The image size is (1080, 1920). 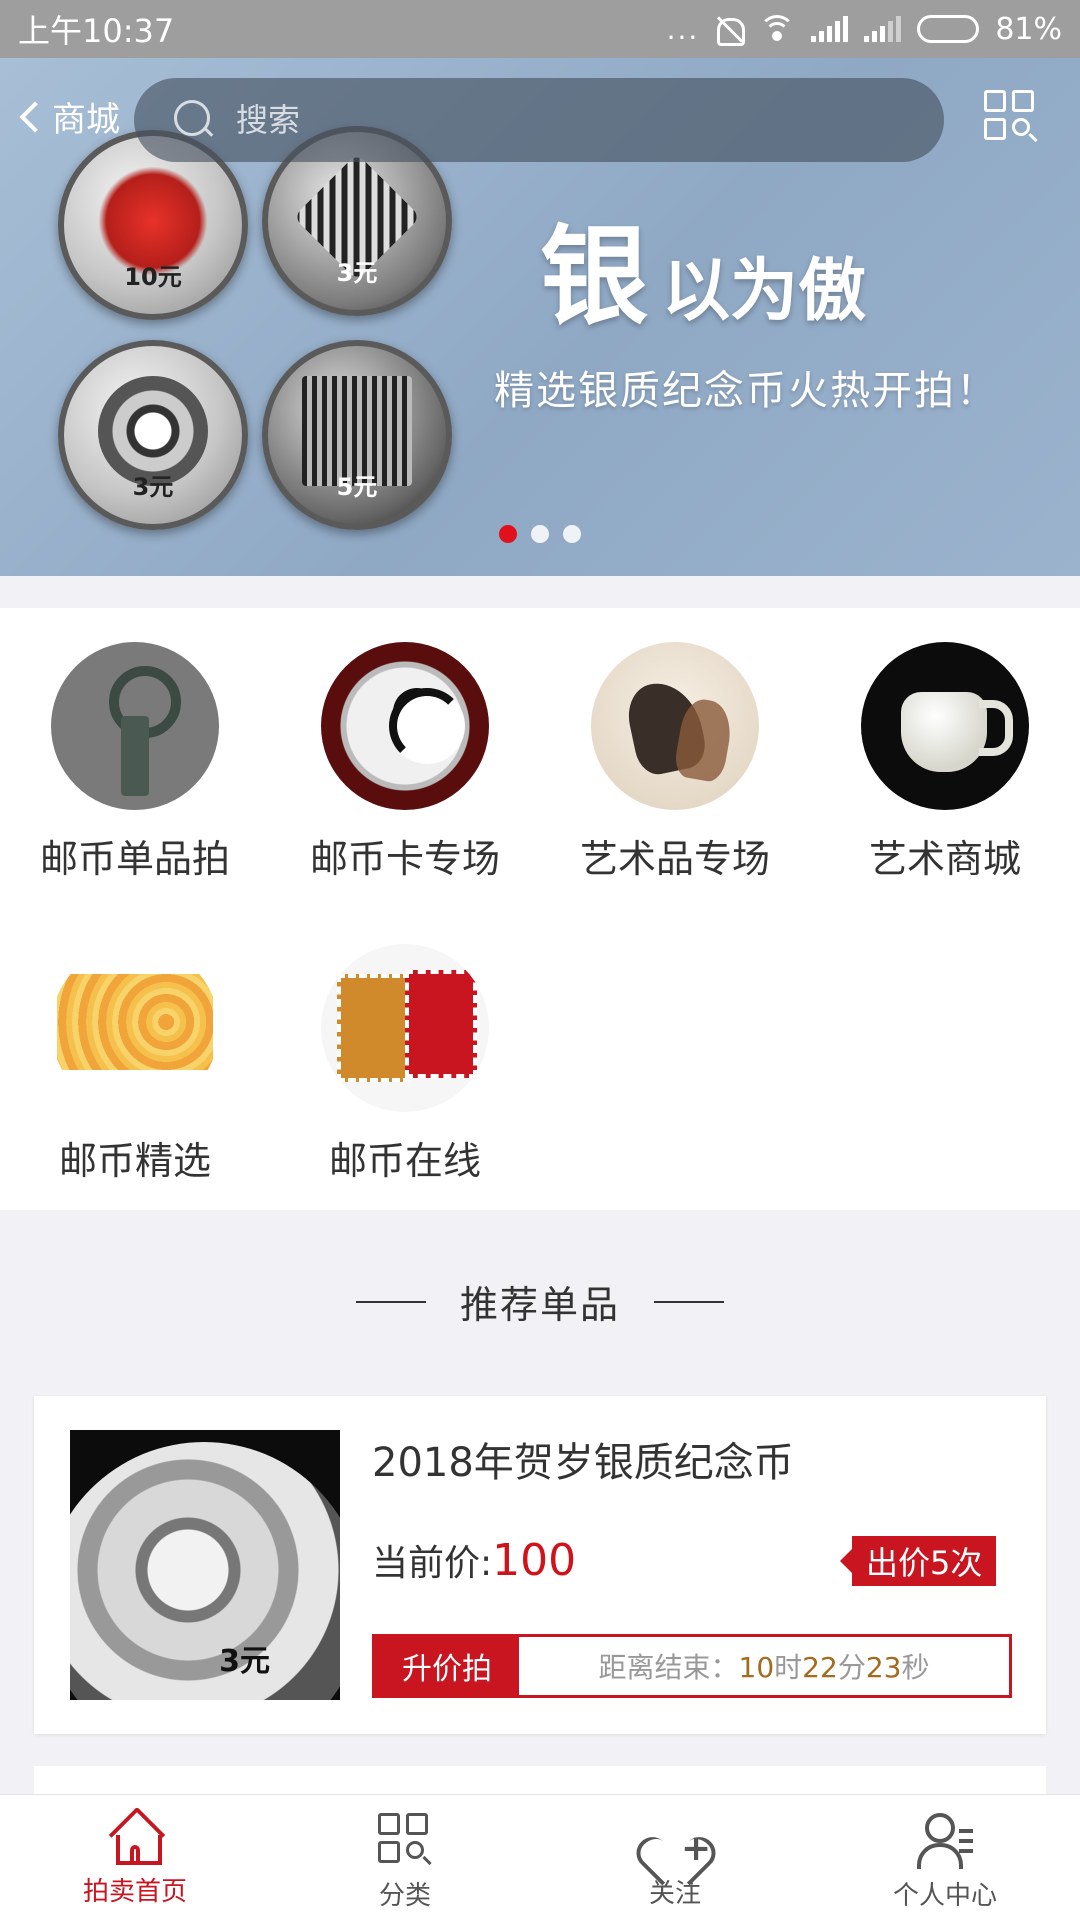 I want to click on search-bar, so click(x=539, y=120).